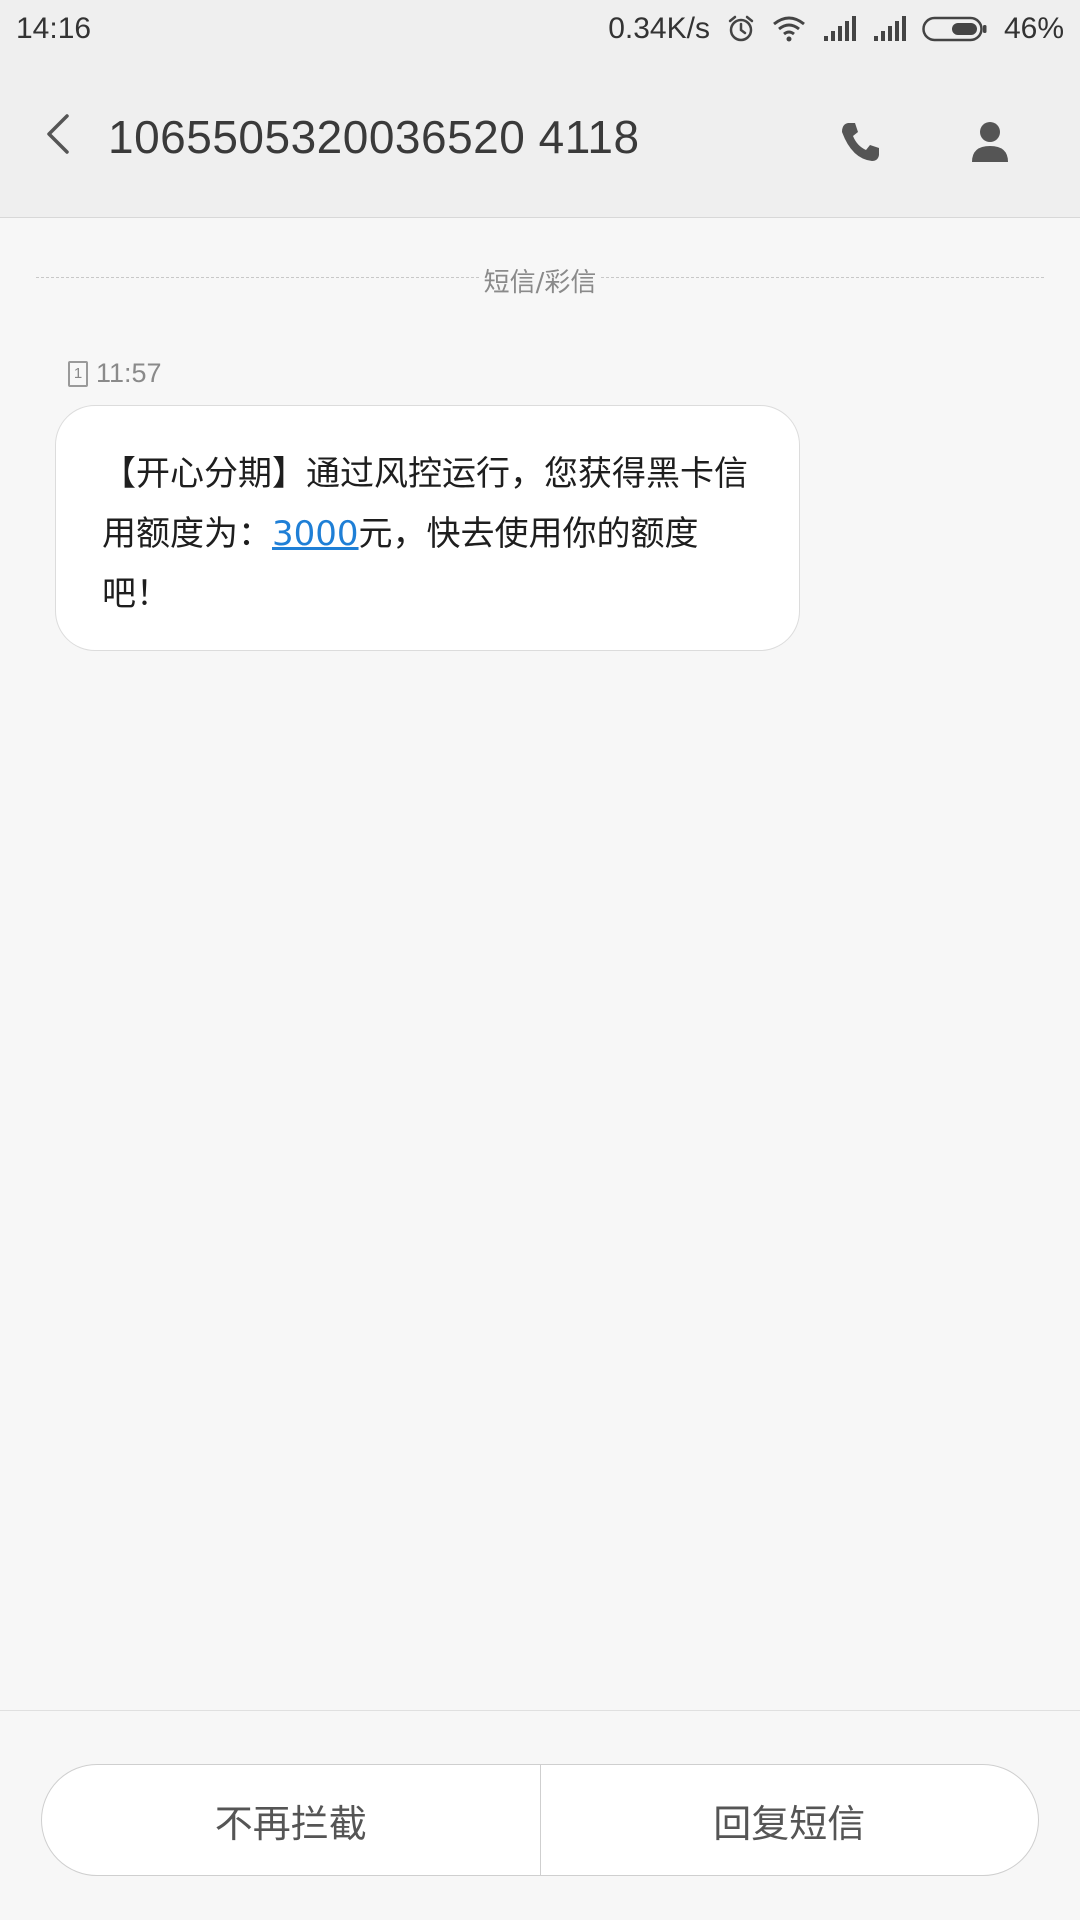 The image size is (1080, 1920). What do you see at coordinates (789, 29) in the screenshot?
I see `wifi-icon` at bounding box center [789, 29].